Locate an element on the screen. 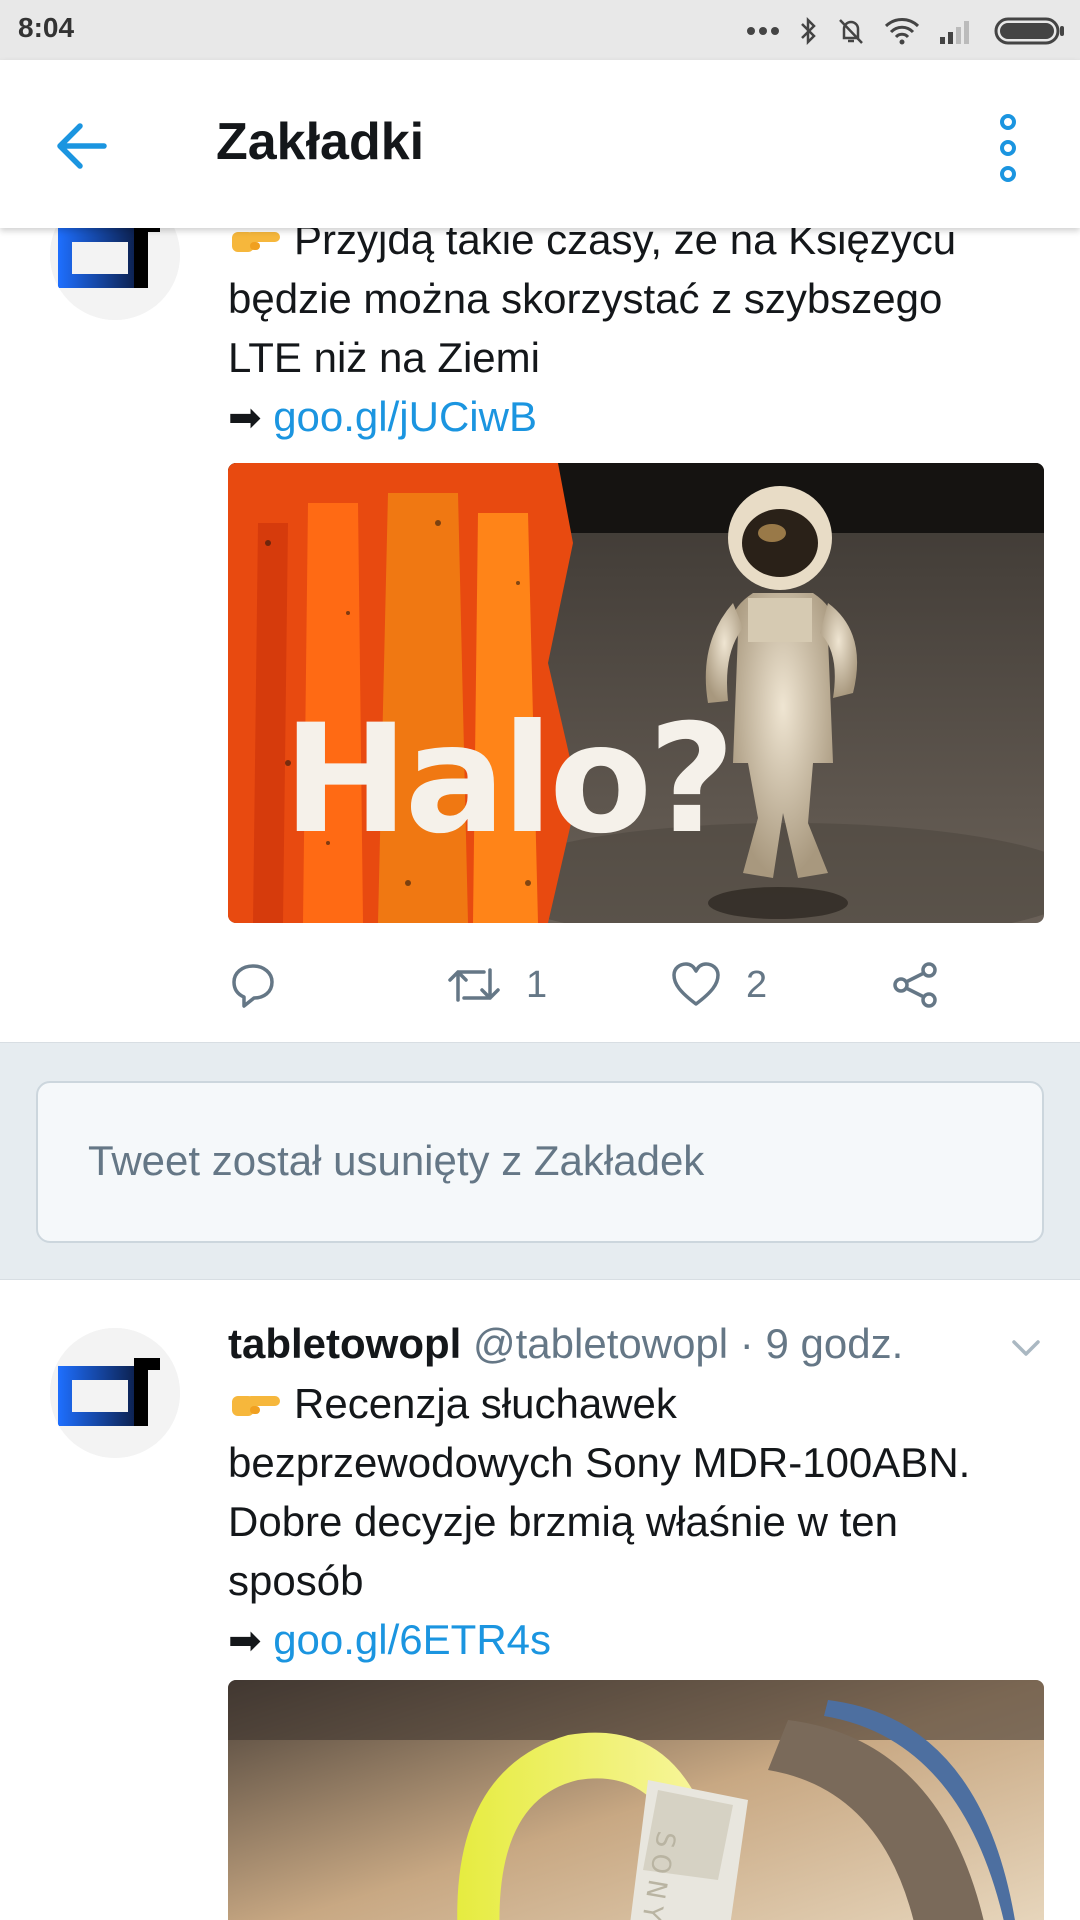 This screenshot has height=1920, width=1080. removed-notice-text: Tweet został usunięty z Zakładek is located at coordinates (396, 1160).